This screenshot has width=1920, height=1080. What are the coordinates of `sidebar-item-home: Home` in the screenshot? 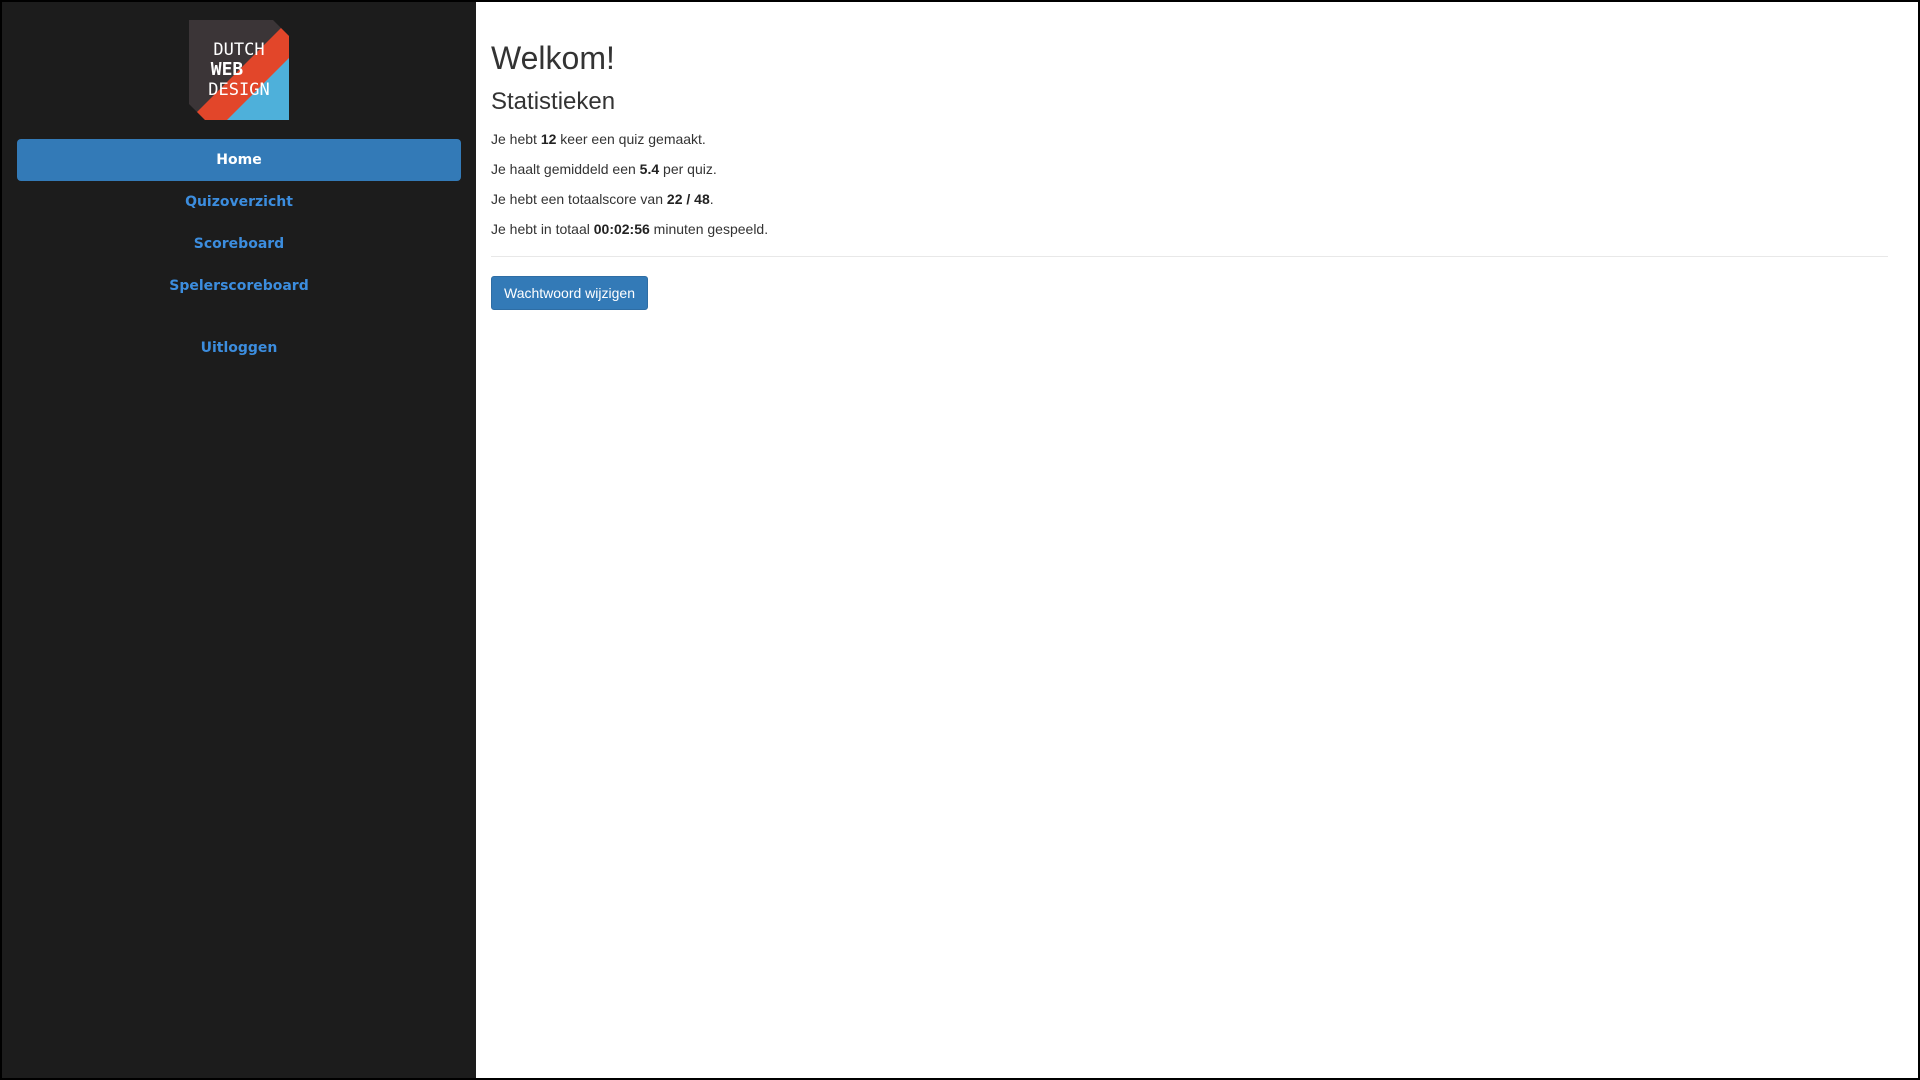 It's located at (239, 160).